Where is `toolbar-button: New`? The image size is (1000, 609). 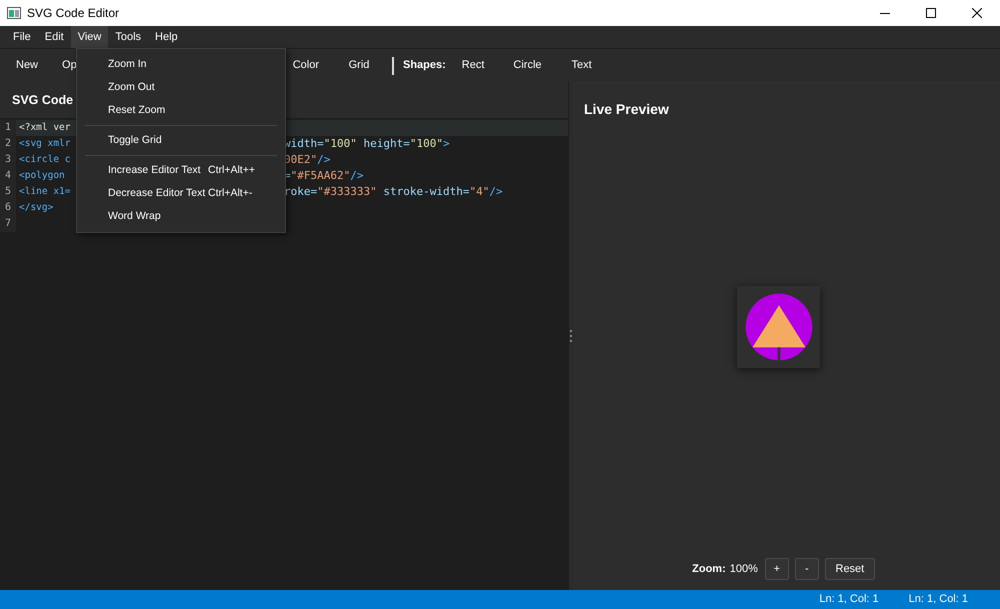
toolbar-button: New is located at coordinates (27, 65).